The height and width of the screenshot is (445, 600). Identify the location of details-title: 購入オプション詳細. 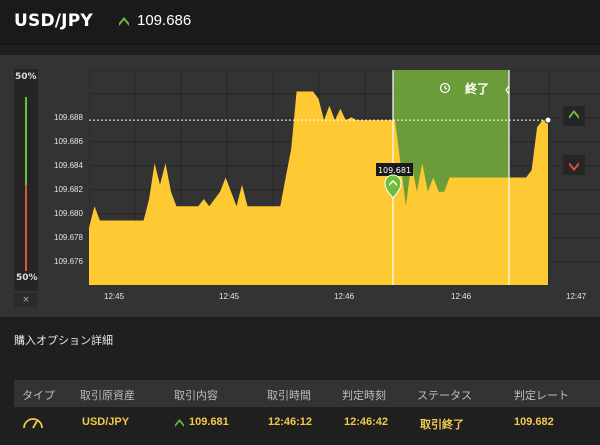
(63, 340).